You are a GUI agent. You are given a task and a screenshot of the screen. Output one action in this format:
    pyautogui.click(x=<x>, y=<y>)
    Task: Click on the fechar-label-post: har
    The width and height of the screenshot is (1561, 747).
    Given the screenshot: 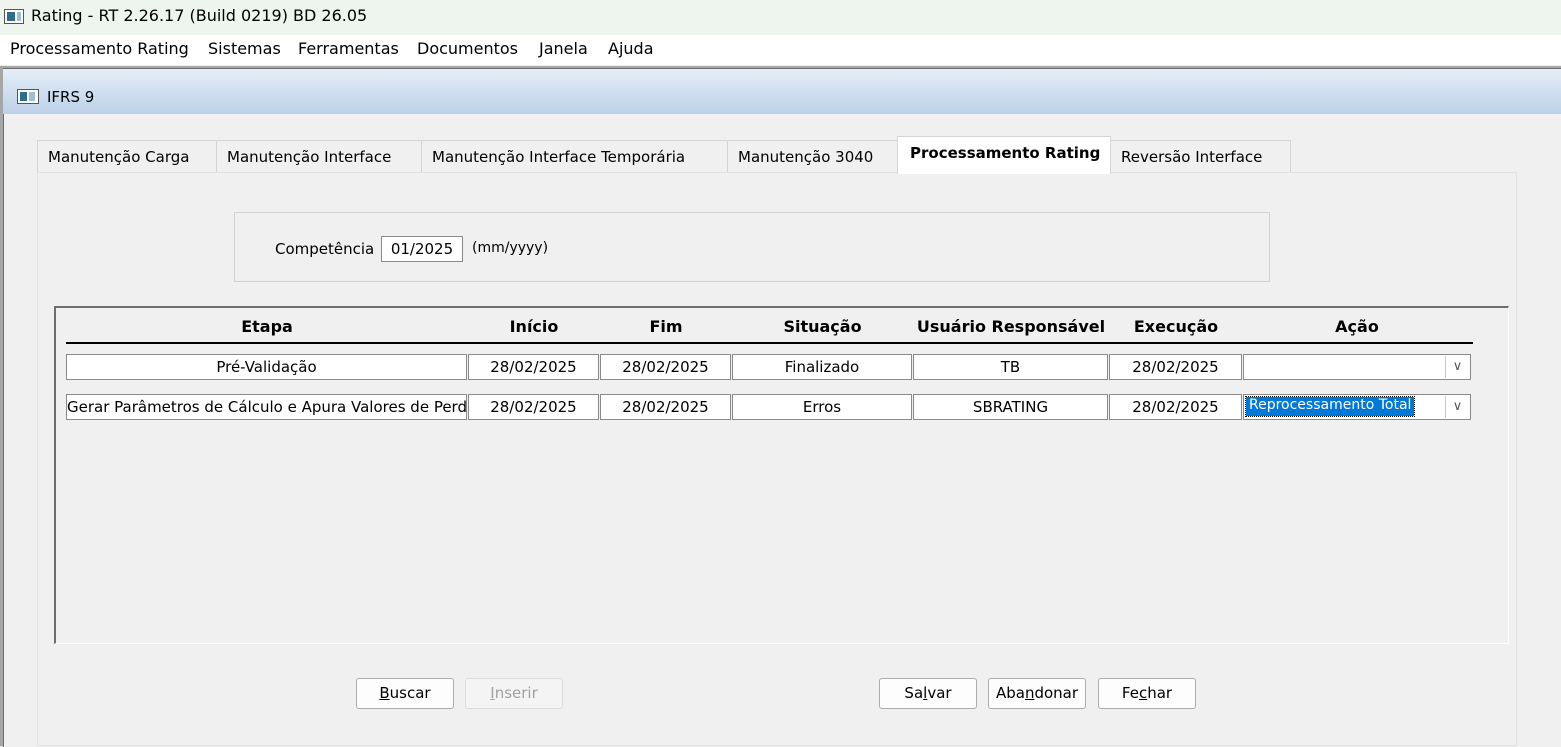 What is the action you would take?
    pyautogui.click(x=1160, y=693)
    